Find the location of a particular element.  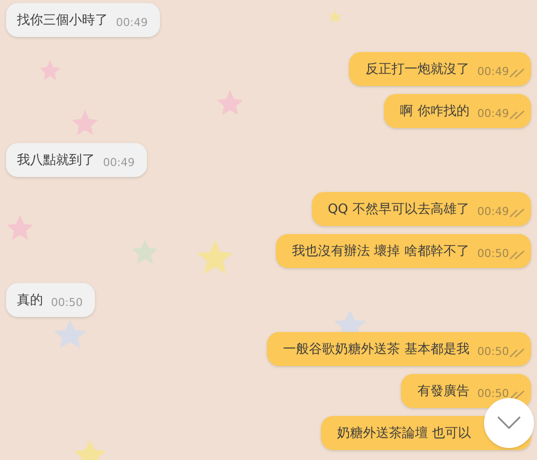

chevron-down-icon is located at coordinates (509, 423).